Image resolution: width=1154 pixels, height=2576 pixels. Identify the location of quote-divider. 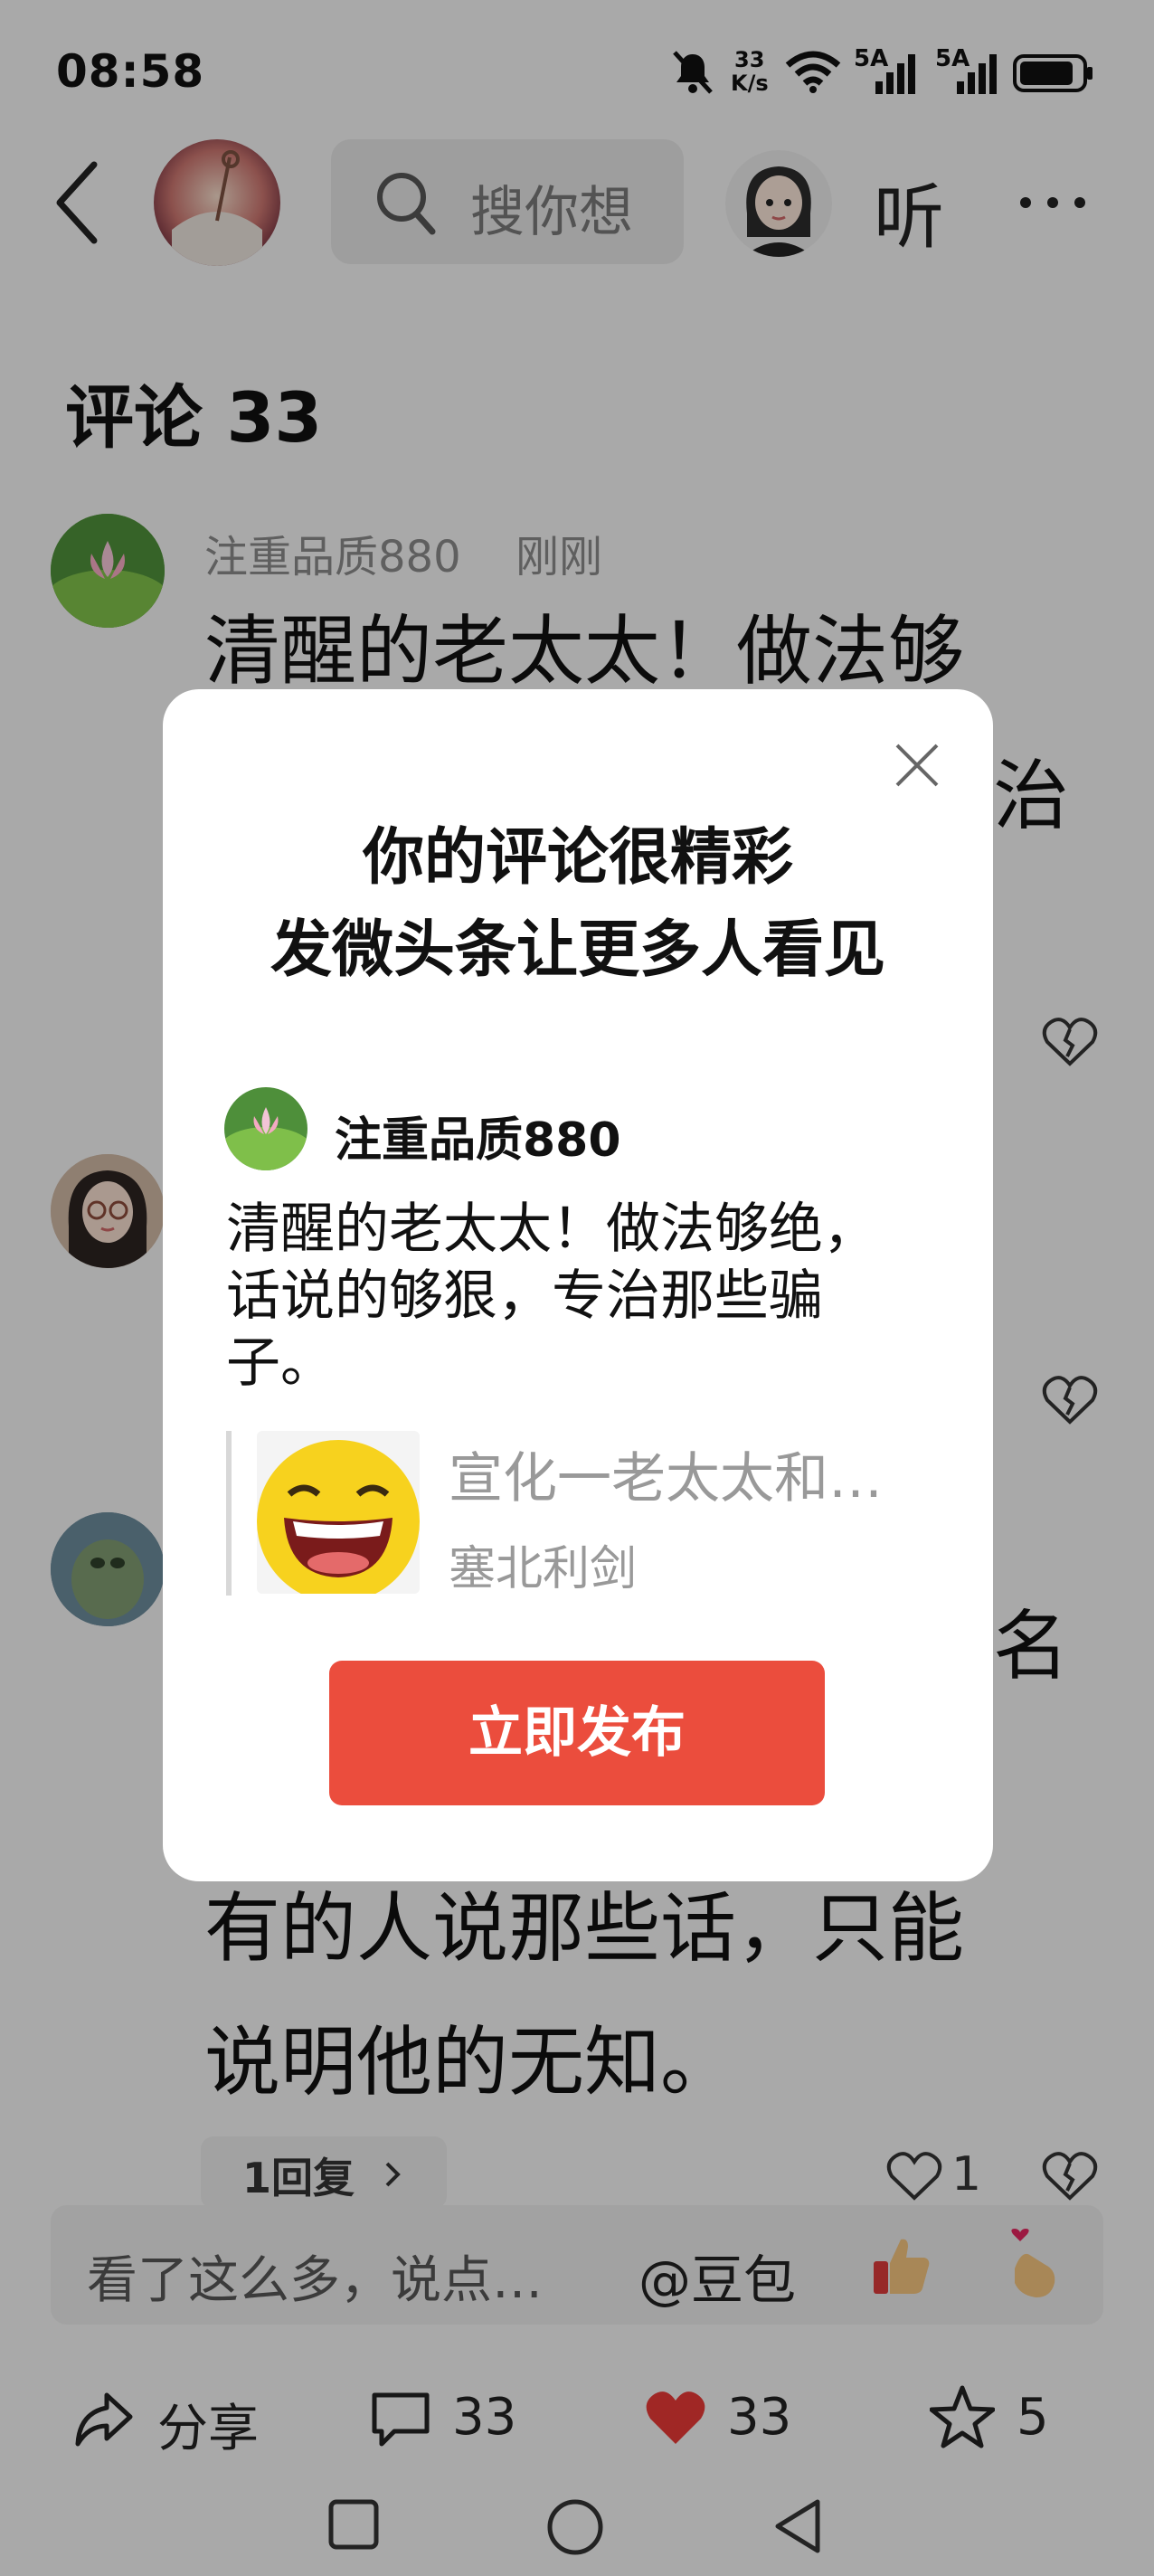
(229, 1514).